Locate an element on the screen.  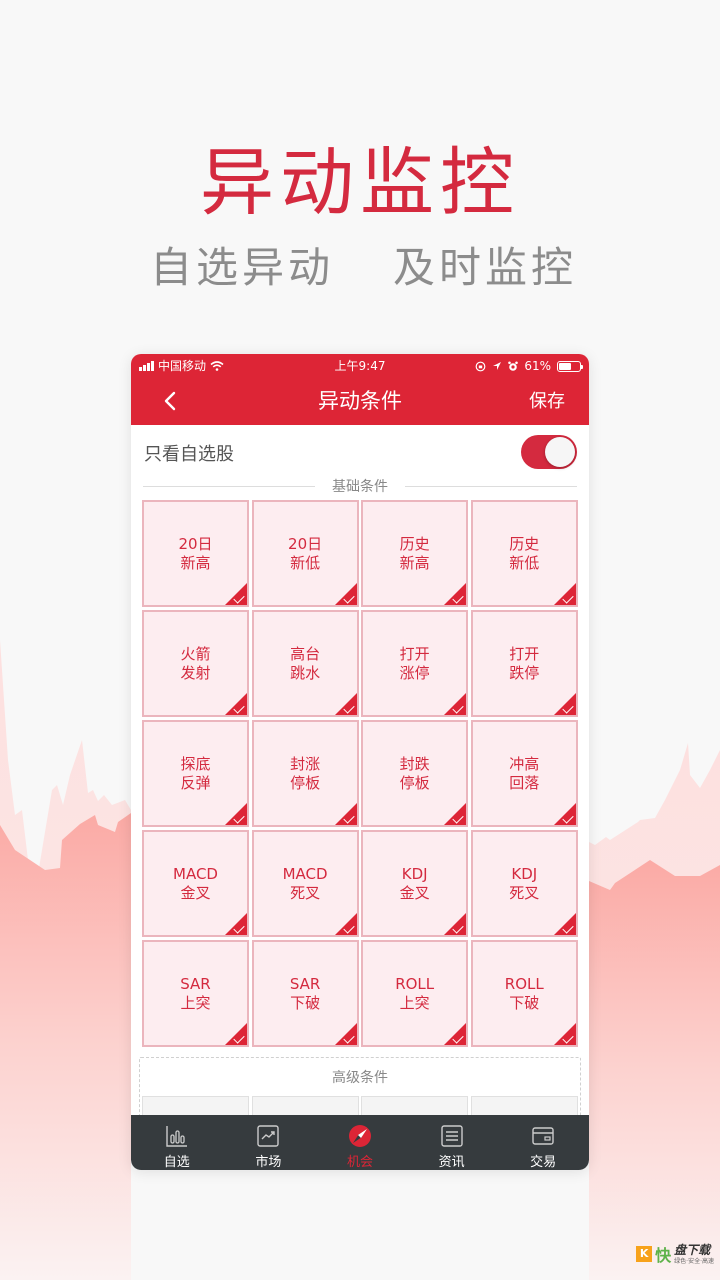
basic-conditions-label: 基础条件 is located at coordinates (360, 487).